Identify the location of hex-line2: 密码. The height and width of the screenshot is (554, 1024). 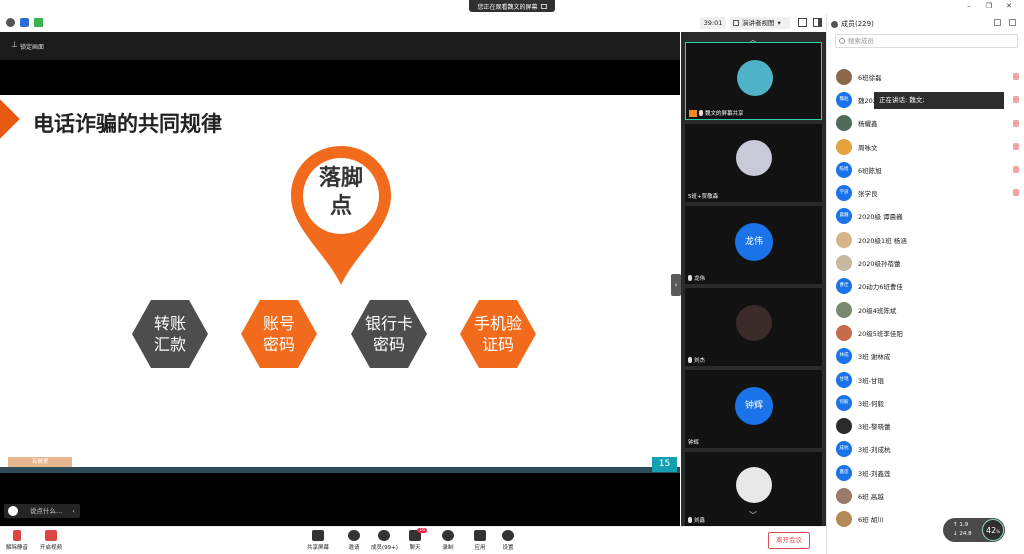
(278, 344).